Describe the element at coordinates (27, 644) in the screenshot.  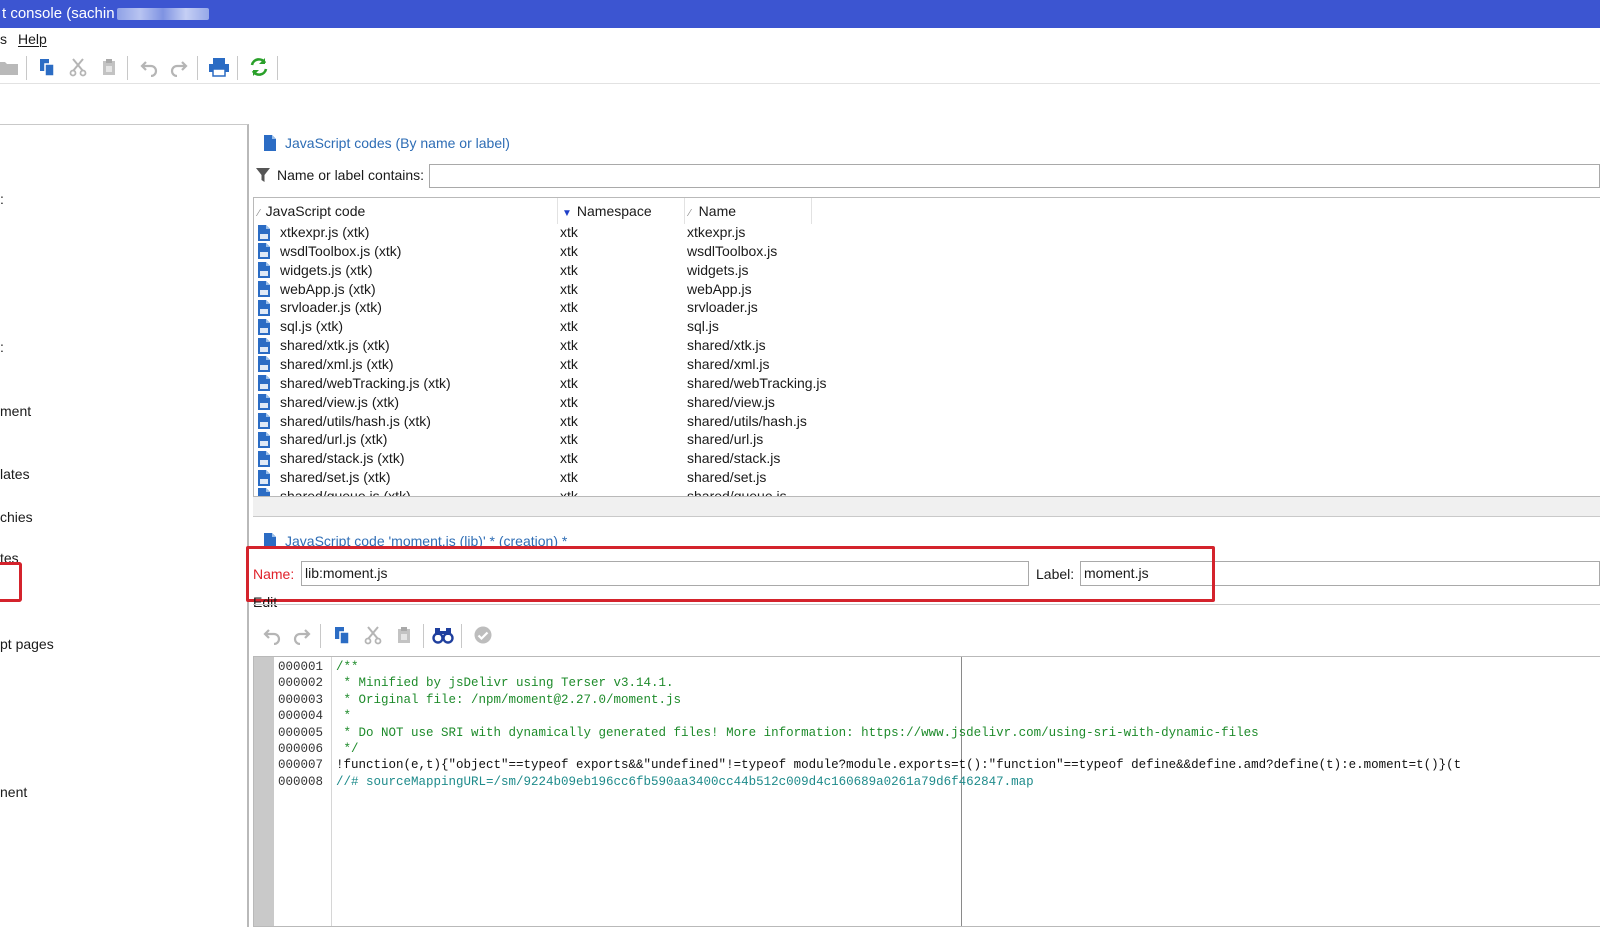
I see `tree-item: pt pages` at that location.